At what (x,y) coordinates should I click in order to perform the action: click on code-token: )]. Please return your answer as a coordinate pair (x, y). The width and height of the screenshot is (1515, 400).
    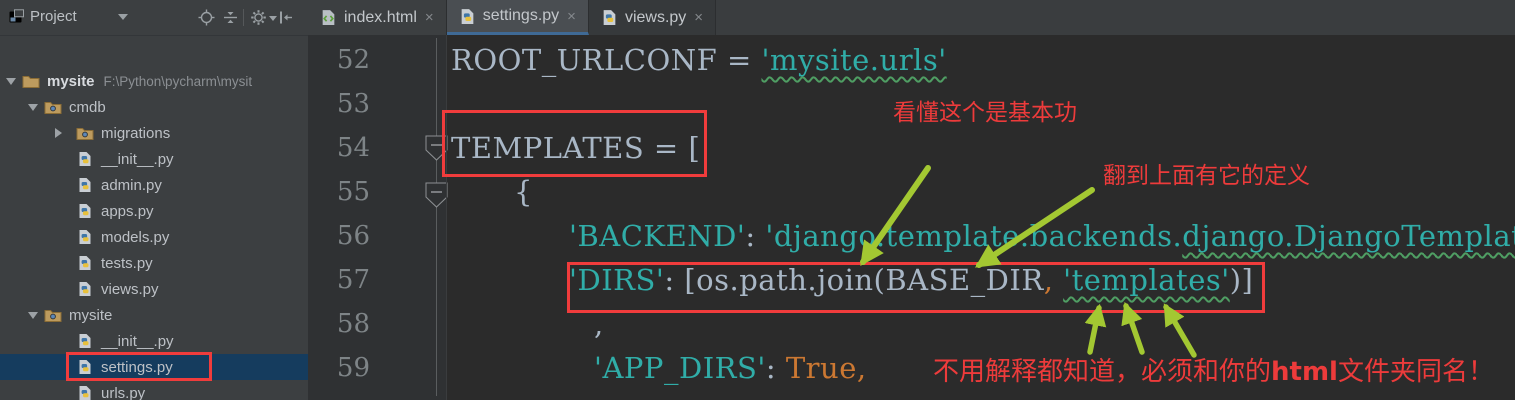
    Looking at the image, I should click on (1241, 280).